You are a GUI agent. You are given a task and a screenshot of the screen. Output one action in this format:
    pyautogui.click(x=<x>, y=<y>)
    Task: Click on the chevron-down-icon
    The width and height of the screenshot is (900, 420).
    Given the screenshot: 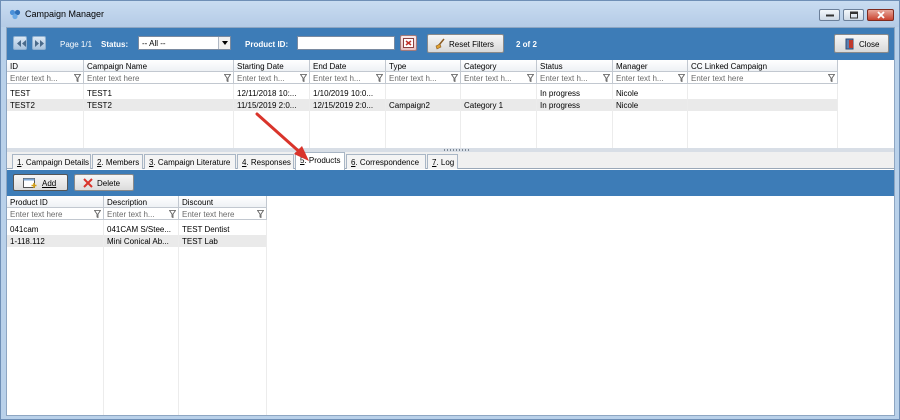 What is the action you would take?
    pyautogui.click(x=225, y=43)
    